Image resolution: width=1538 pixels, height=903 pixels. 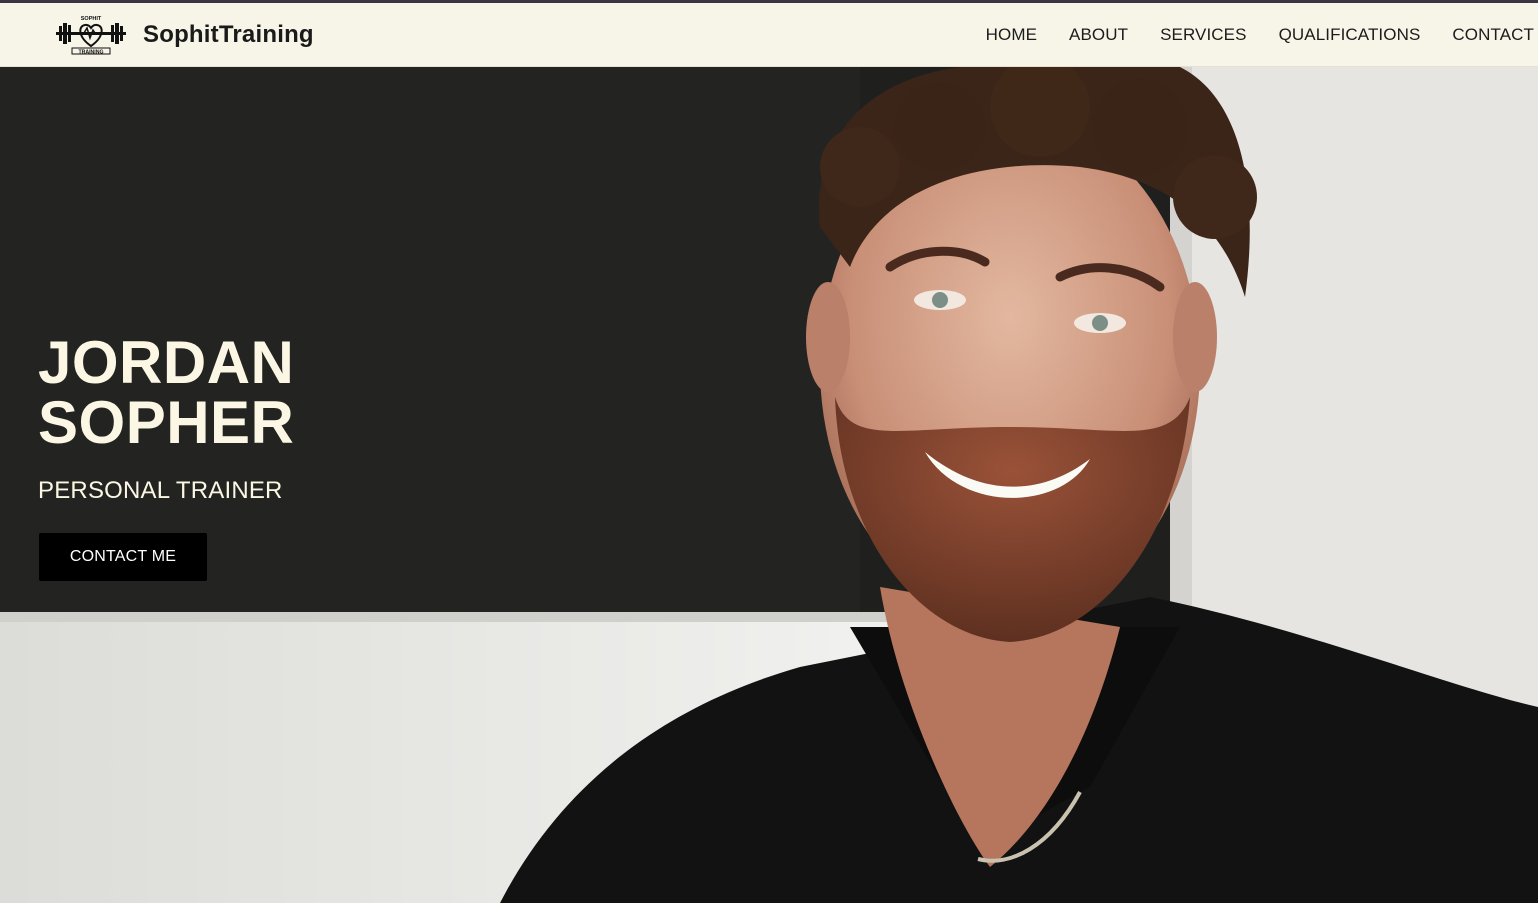 I want to click on nav-home: HOME, so click(x=1011, y=35).